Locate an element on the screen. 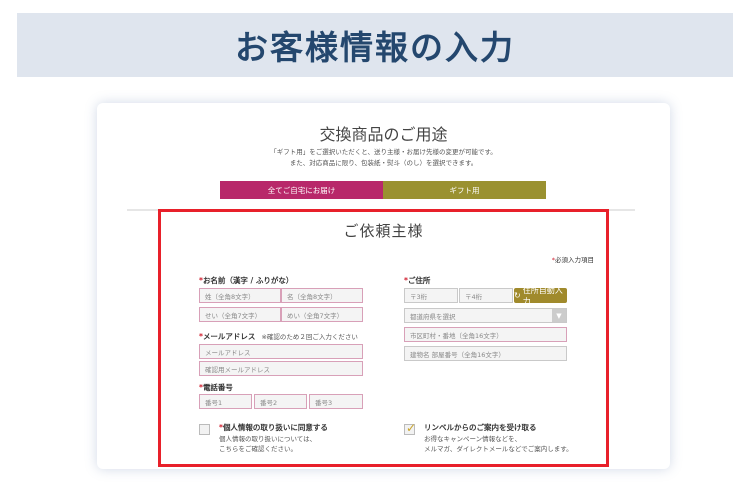  requester-title: ご依頼主様 is located at coordinates (383, 231).